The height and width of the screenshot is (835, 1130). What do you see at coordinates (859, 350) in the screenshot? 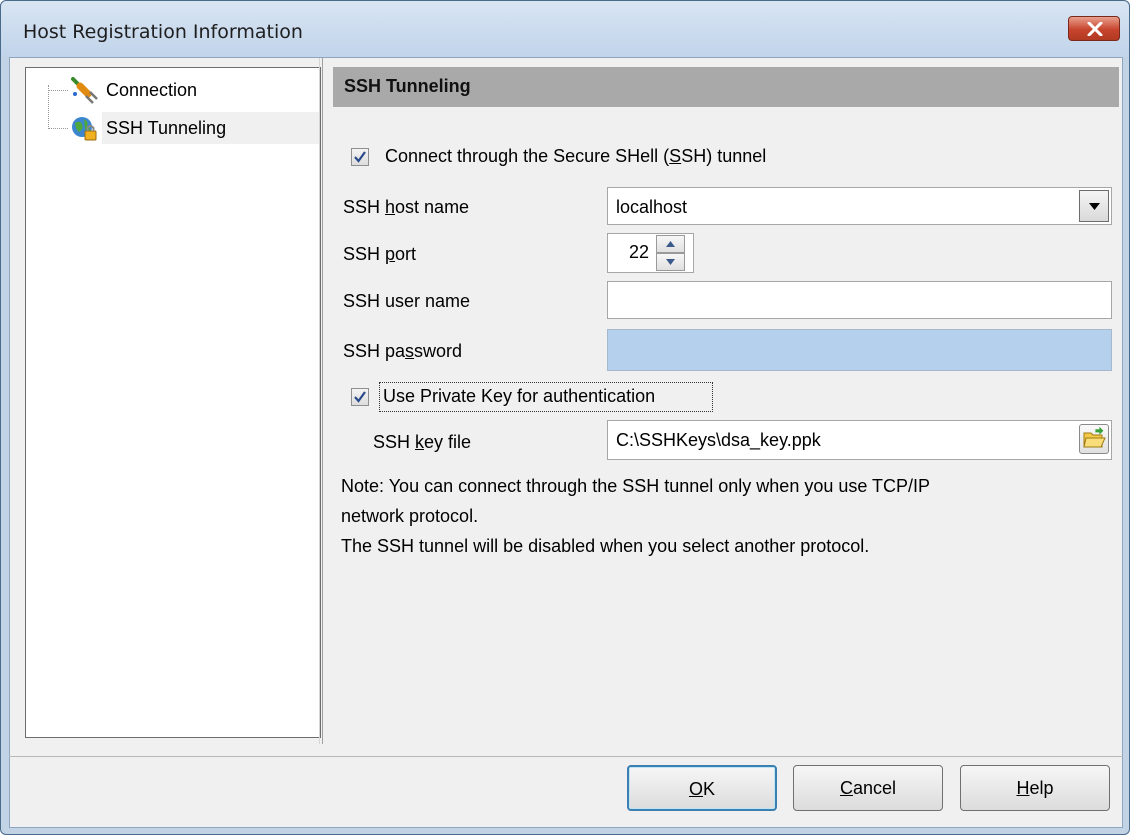
I see `ssh-password-input` at bounding box center [859, 350].